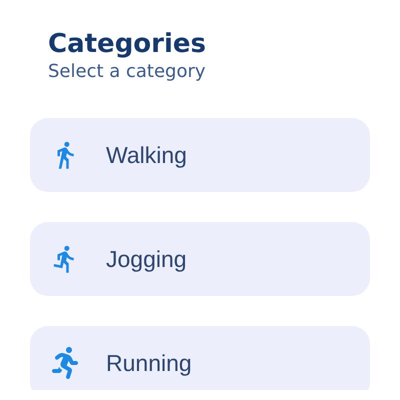  Describe the element at coordinates (65, 363) in the screenshot. I see `running-figure-icon` at that location.